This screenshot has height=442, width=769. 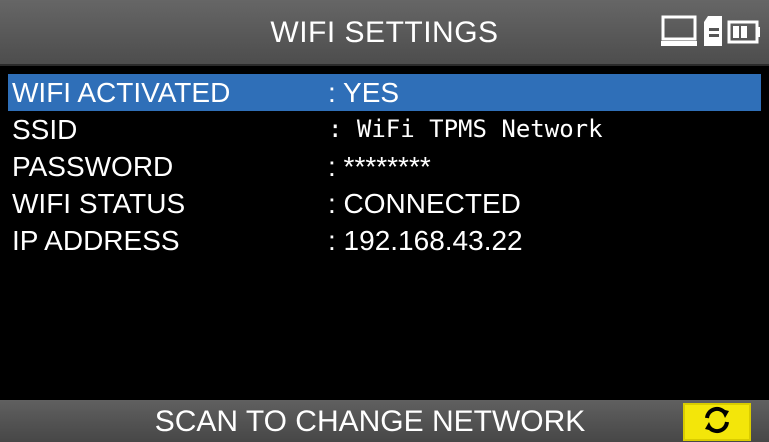 What do you see at coordinates (744, 33) in the screenshot?
I see `battery-icon` at bounding box center [744, 33].